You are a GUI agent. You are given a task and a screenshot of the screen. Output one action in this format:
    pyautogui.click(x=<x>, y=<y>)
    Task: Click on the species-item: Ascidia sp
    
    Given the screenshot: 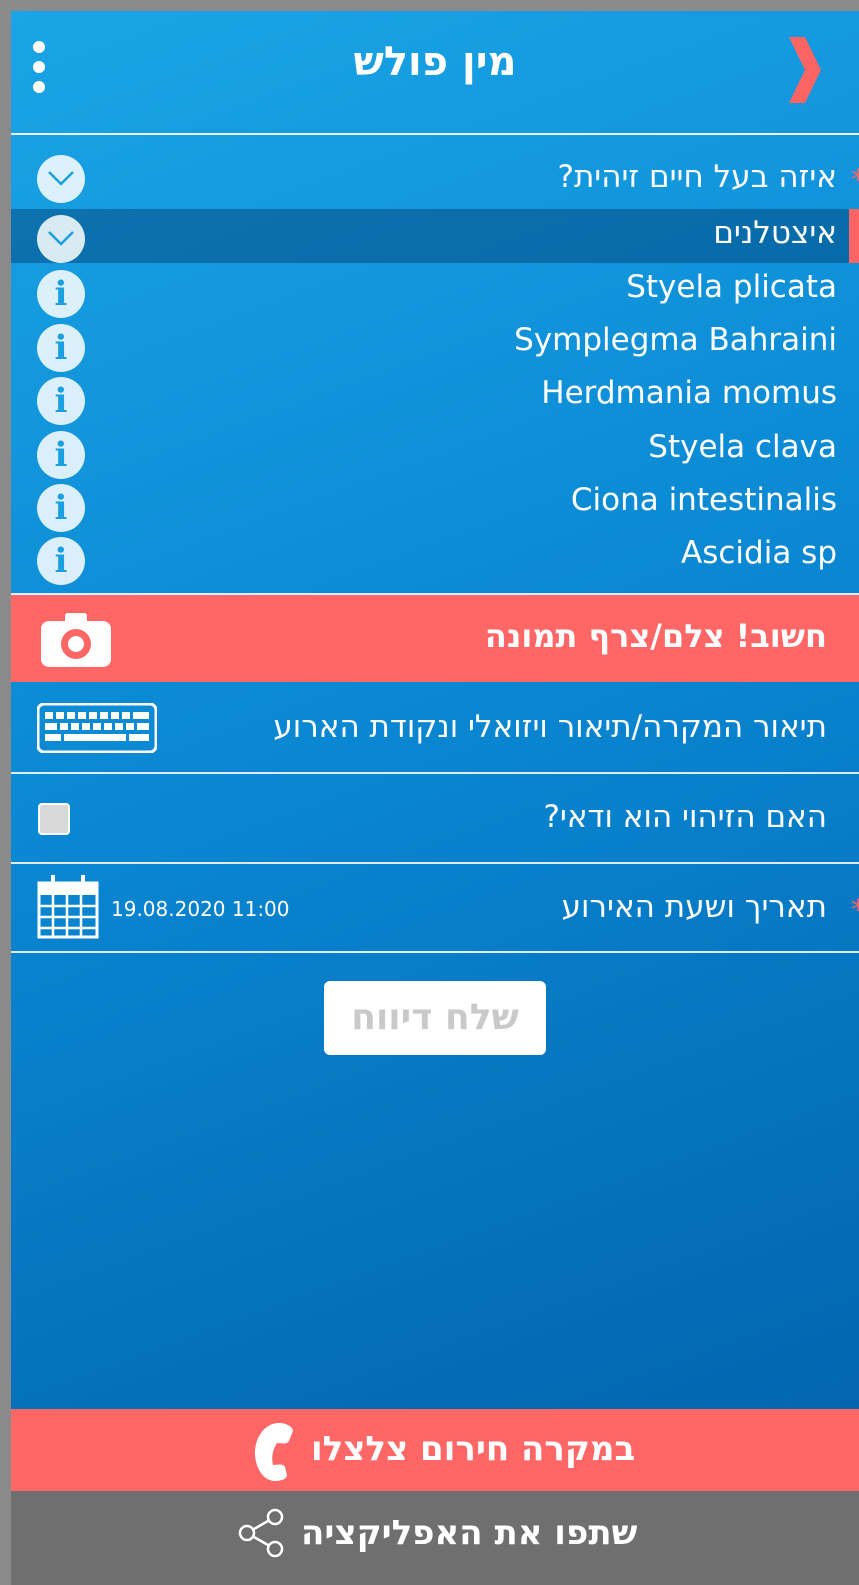 What is the action you would take?
    pyautogui.click(x=759, y=553)
    